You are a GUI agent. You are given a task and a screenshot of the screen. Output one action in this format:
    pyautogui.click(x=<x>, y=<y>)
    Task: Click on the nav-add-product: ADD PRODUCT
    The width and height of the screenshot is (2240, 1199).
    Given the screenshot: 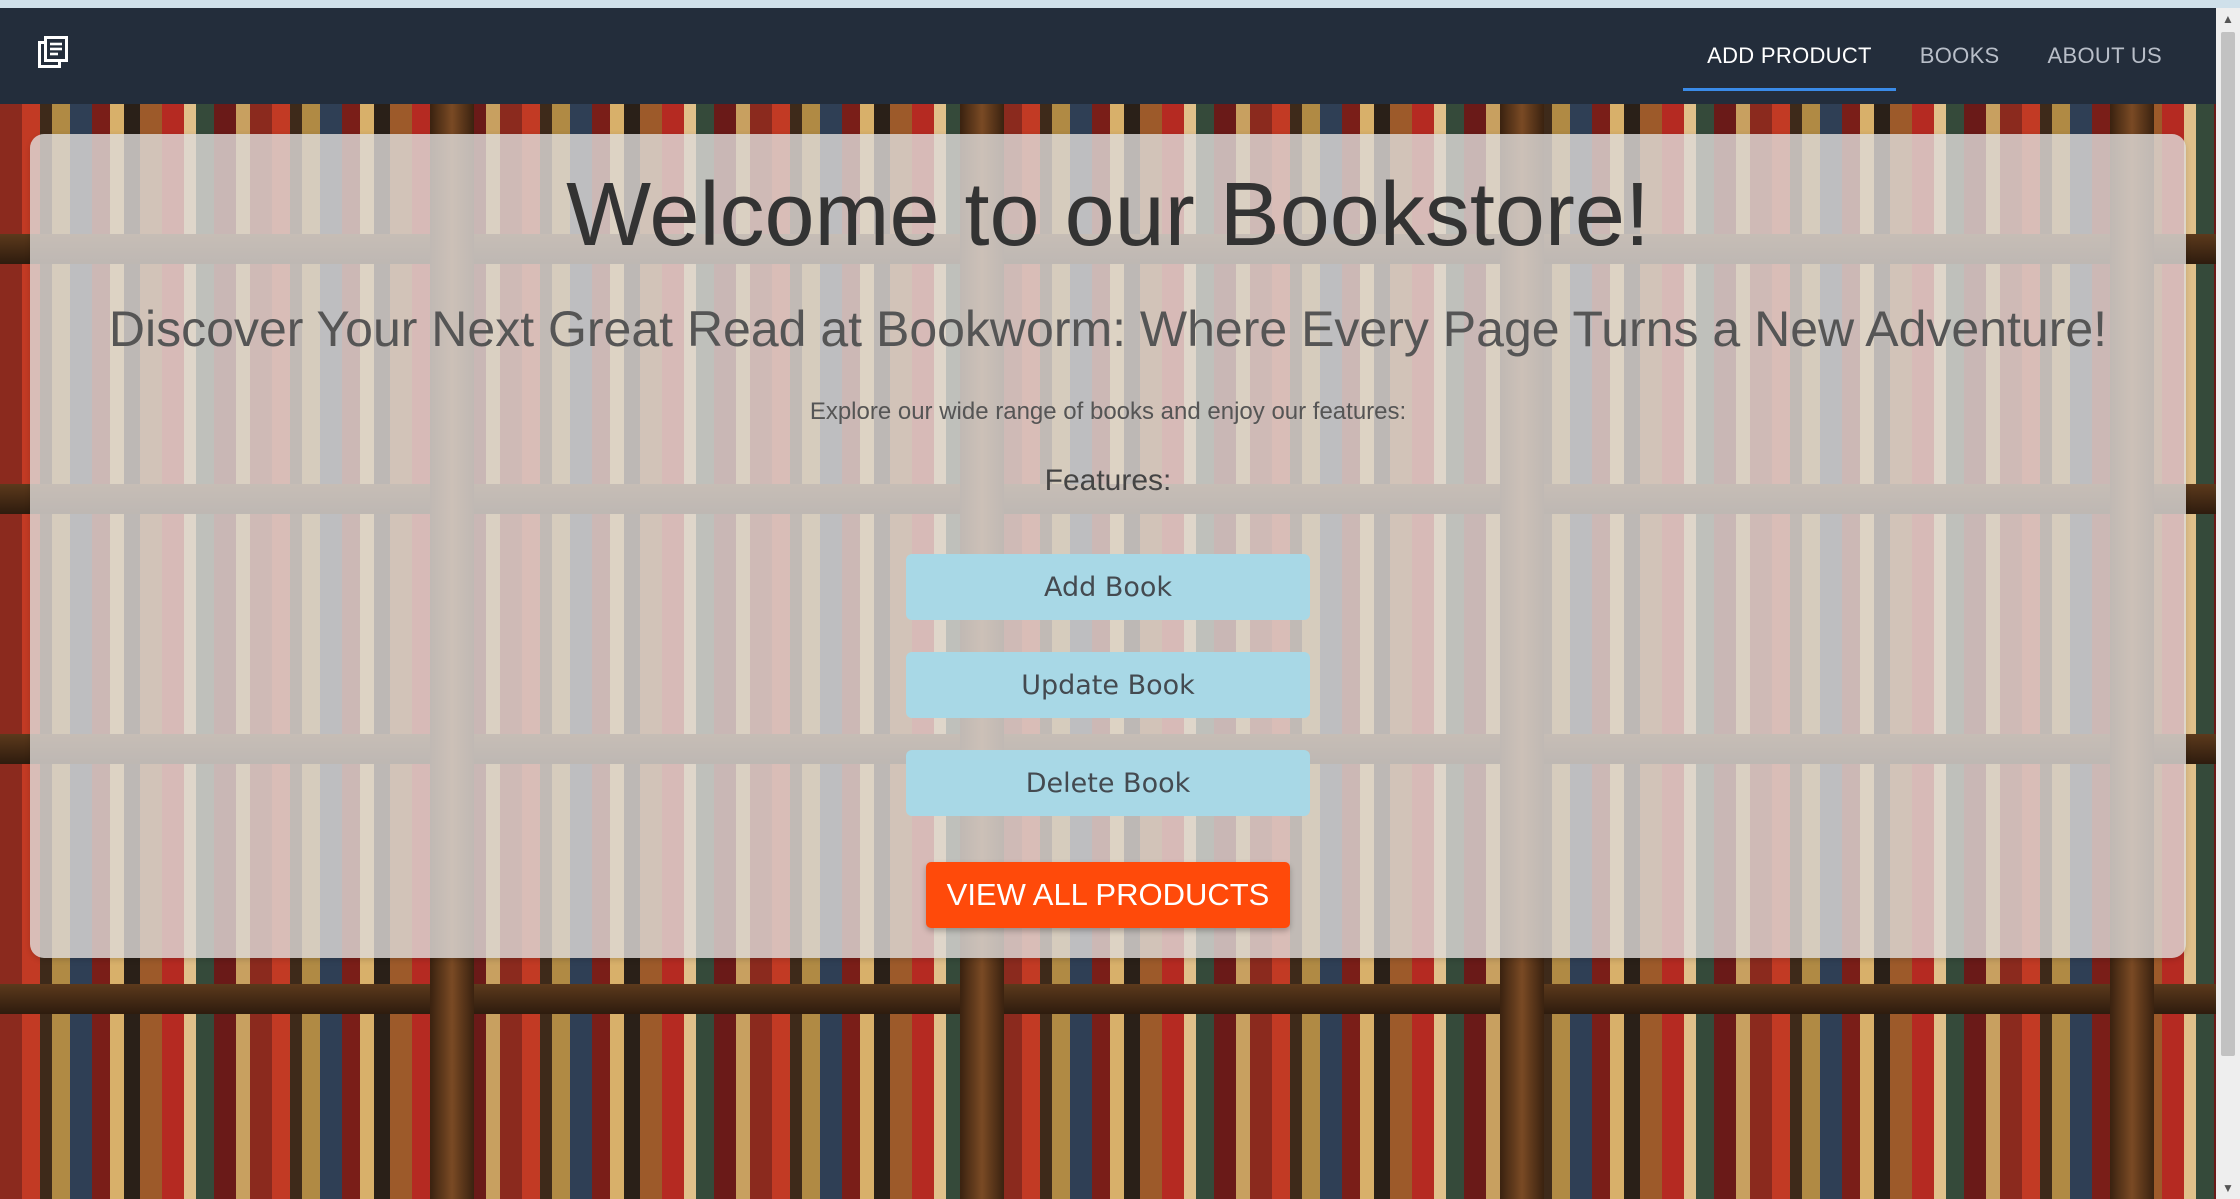 What is the action you would take?
    pyautogui.click(x=1789, y=56)
    